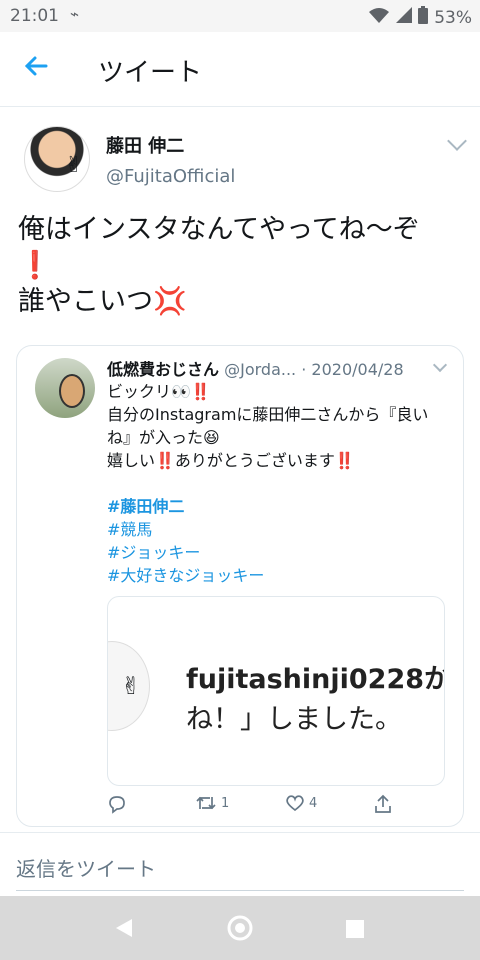 The width and height of the screenshot is (480, 960). What do you see at coordinates (453, 17) in the screenshot?
I see `battery-percent: 53%` at bounding box center [453, 17].